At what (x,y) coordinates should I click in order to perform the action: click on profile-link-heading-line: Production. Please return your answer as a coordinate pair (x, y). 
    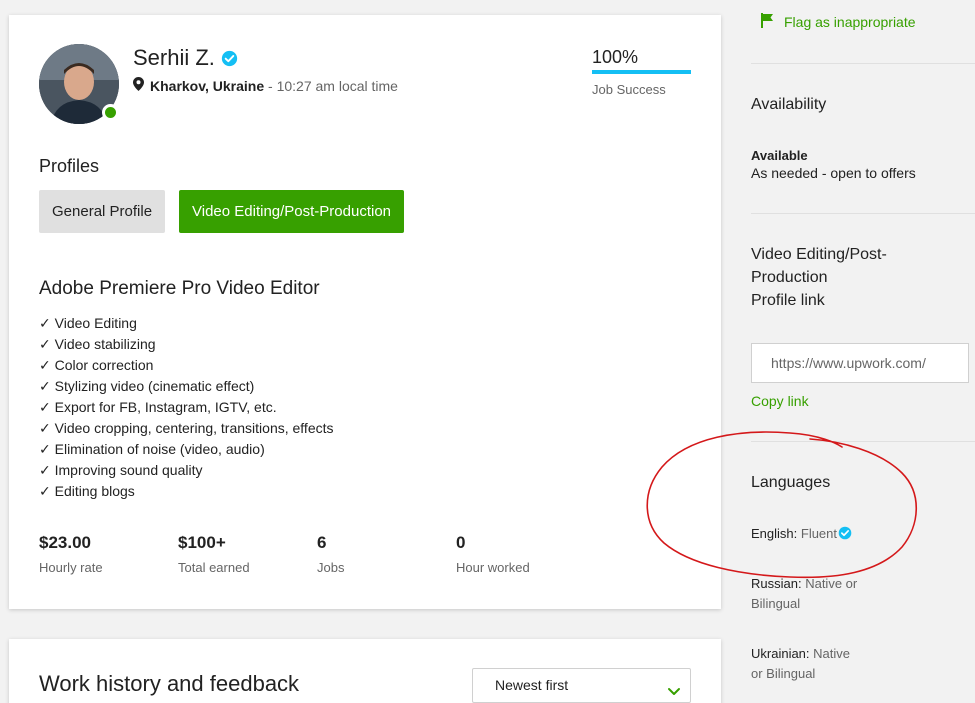
    Looking at the image, I should click on (789, 277).